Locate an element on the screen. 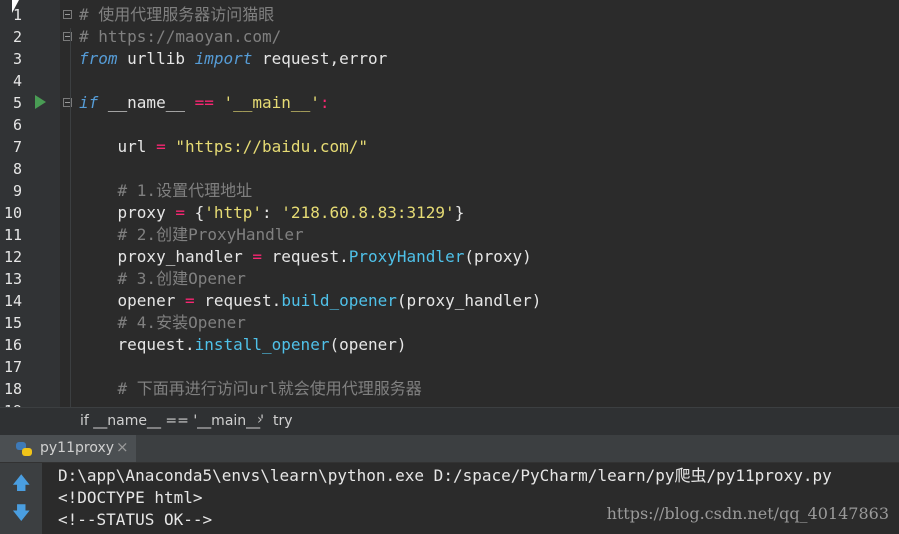 Image resolution: width=899 pixels, height=534 pixels. code-line: # 使用代理服务器访问猫眼 is located at coordinates (177, 14).